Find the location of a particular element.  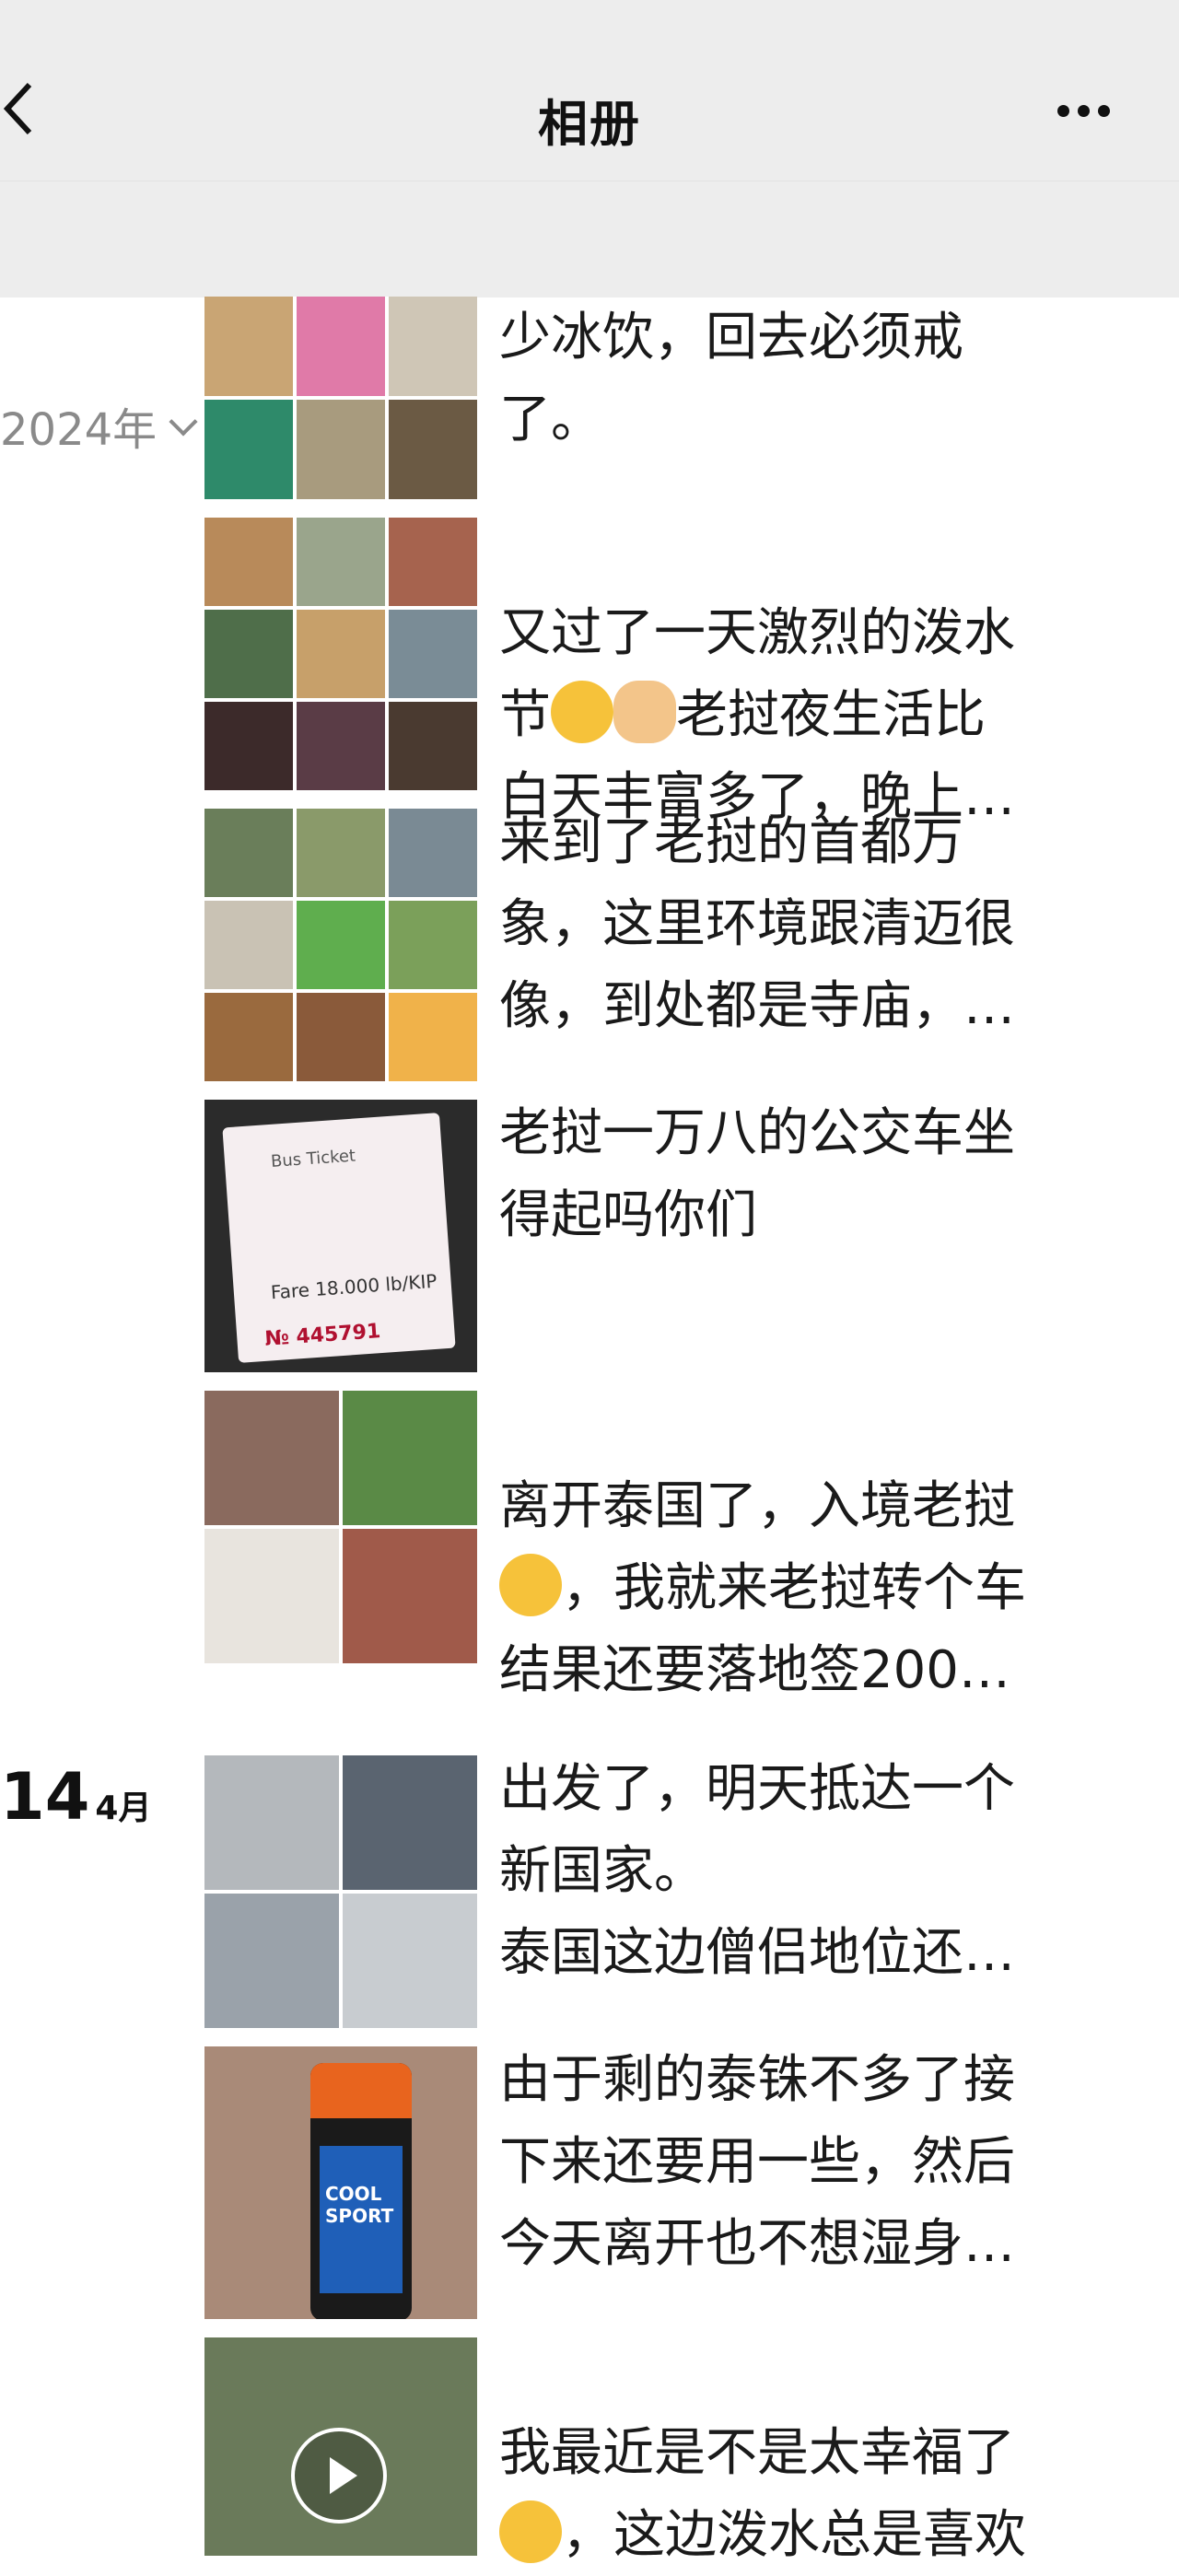

ticket-number: № 445791 is located at coordinates (322, 1335).